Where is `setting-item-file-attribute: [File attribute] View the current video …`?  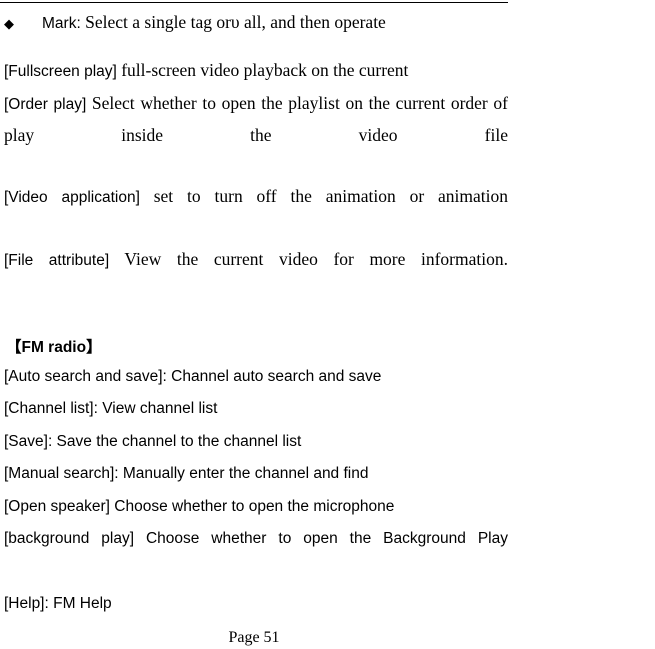
setting-item-file-attribute: [File attribute] View the current video … is located at coordinates (256, 275).